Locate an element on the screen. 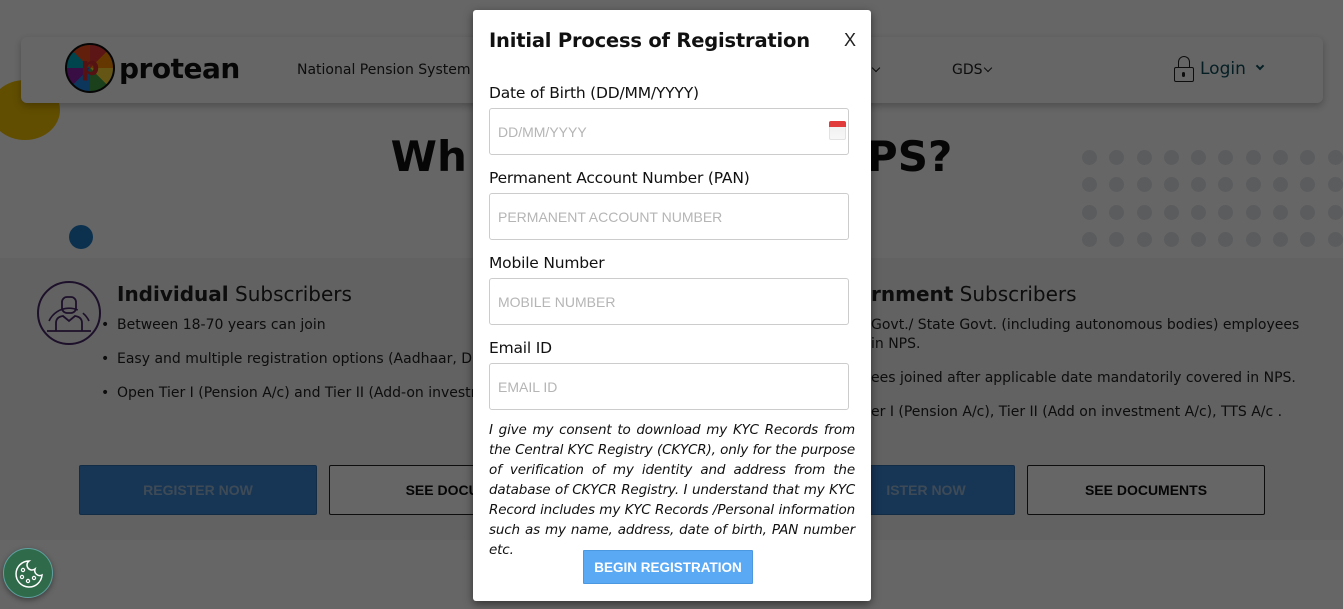 Image resolution: width=1343 pixels, height=609 pixels. cookie-settings-button is located at coordinates (28, 573).